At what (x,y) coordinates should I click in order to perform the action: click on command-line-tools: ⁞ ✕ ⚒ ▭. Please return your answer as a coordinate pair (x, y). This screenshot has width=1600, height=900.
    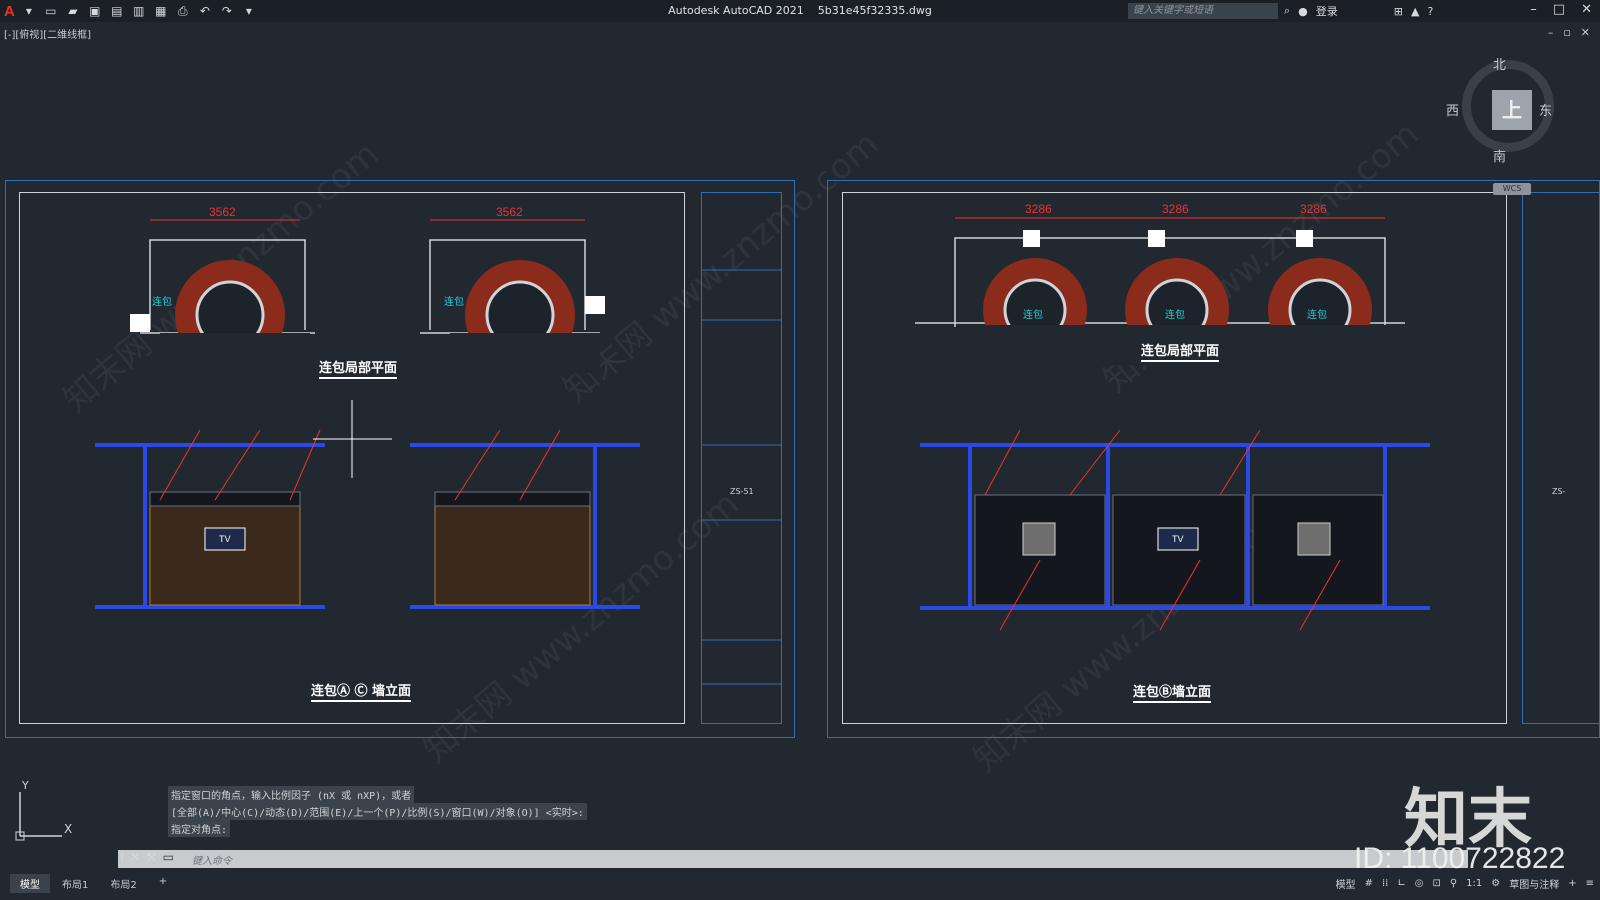
    Looking at the image, I should click on (147, 857).